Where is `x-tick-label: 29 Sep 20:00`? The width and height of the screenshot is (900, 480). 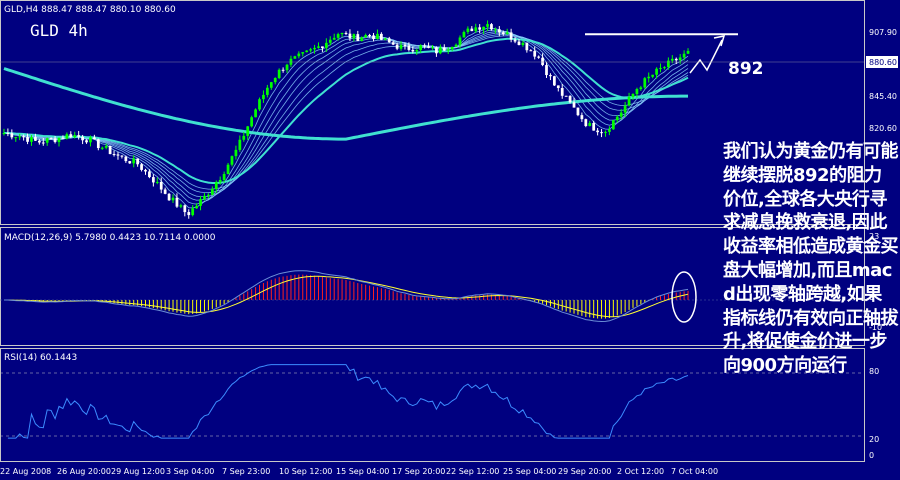 x-tick-label: 29 Sep 20:00 is located at coordinates (584, 471).